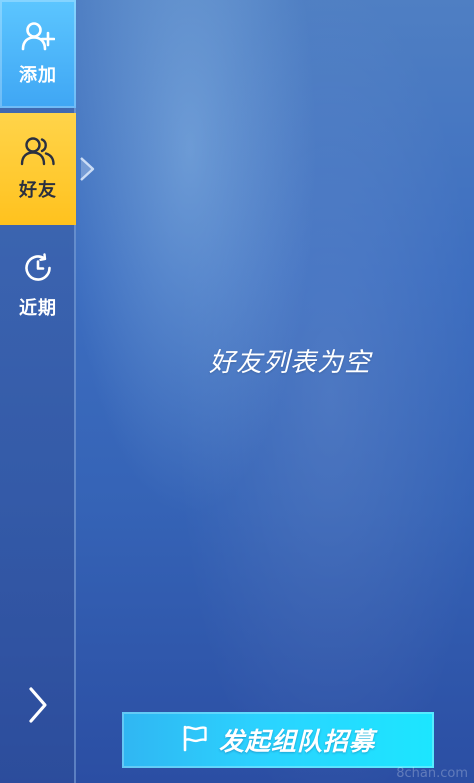  What do you see at coordinates (38, 190) in the screenshot?
I see `tab-friends-label: 好友` at bounding box center [38, 190].